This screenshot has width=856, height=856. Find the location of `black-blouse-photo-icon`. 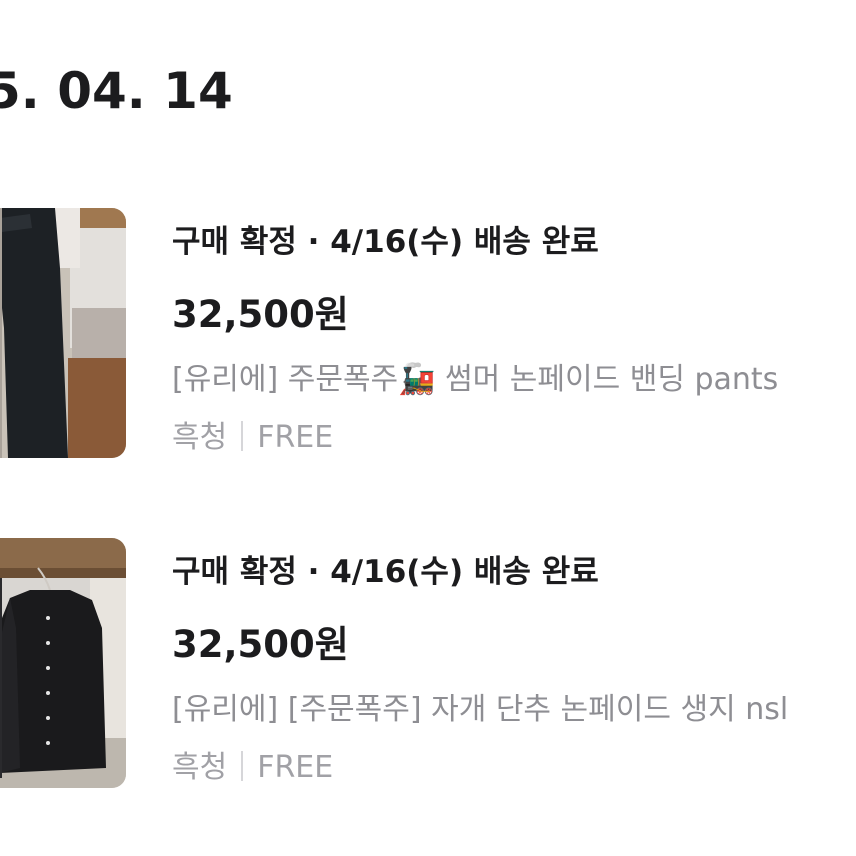

black-blouse-photo-icon is located at coordinates (63, 663).